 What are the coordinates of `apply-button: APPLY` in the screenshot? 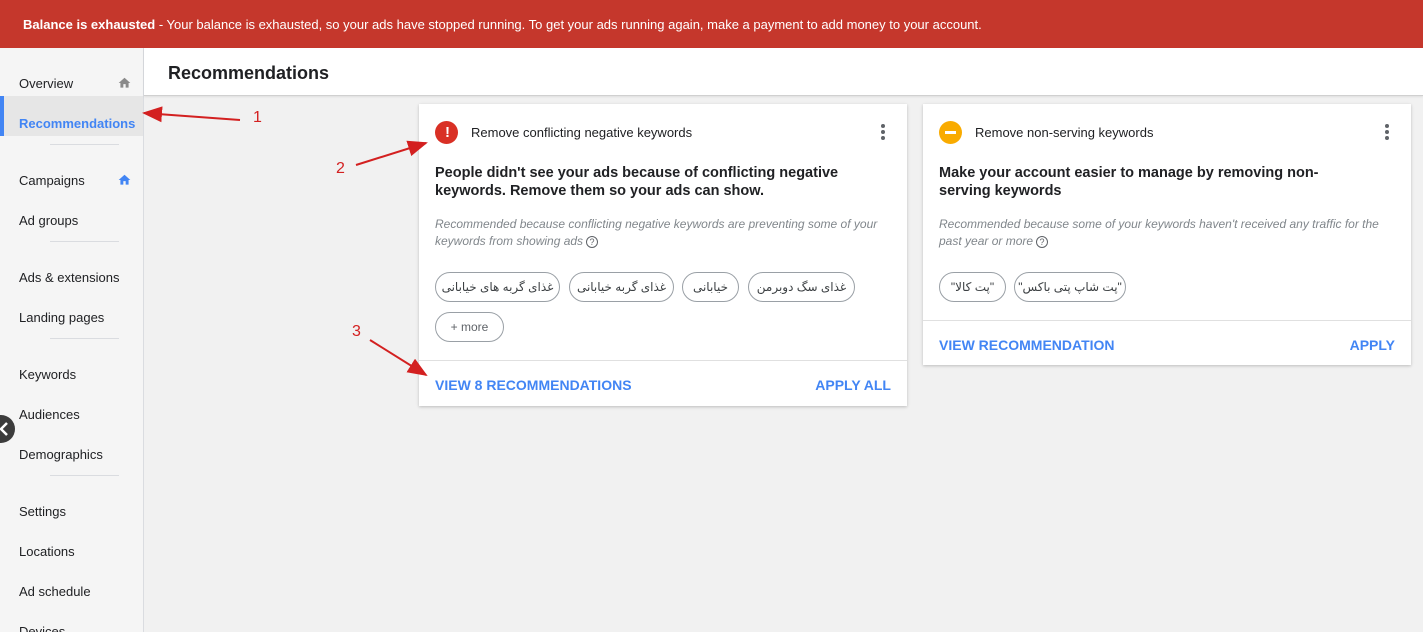 It's located at (1372, 345).